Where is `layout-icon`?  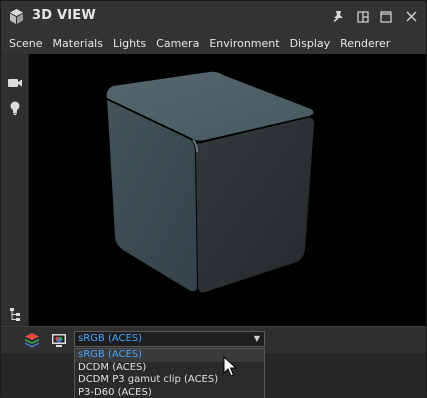 layout-icon is located at coordinates (363, 17).